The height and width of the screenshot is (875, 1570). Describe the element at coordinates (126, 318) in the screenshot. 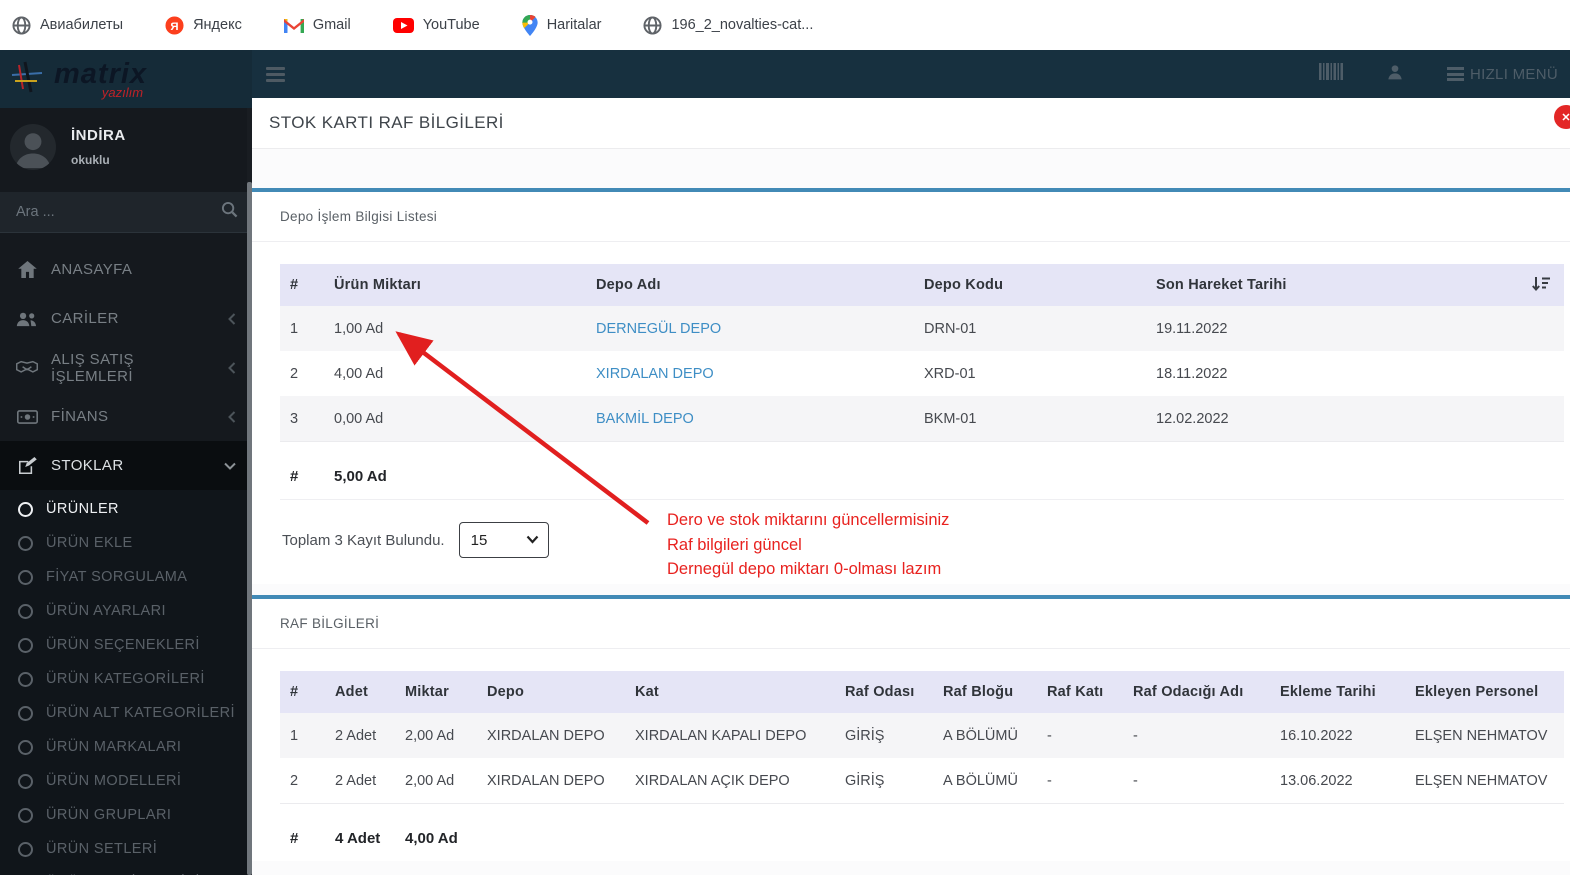

I see `sidebar-item-cariler: CARİLER` at that location.